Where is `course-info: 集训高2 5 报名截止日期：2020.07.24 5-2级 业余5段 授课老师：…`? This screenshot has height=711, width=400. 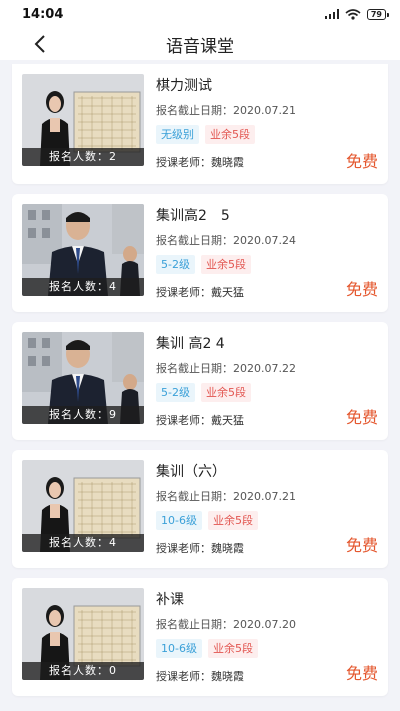
course-info: 集训高2 5 报名截止日期：2020.07.24 5-2级 业余5段 授课老师：… is located at coordinates (267, 253).